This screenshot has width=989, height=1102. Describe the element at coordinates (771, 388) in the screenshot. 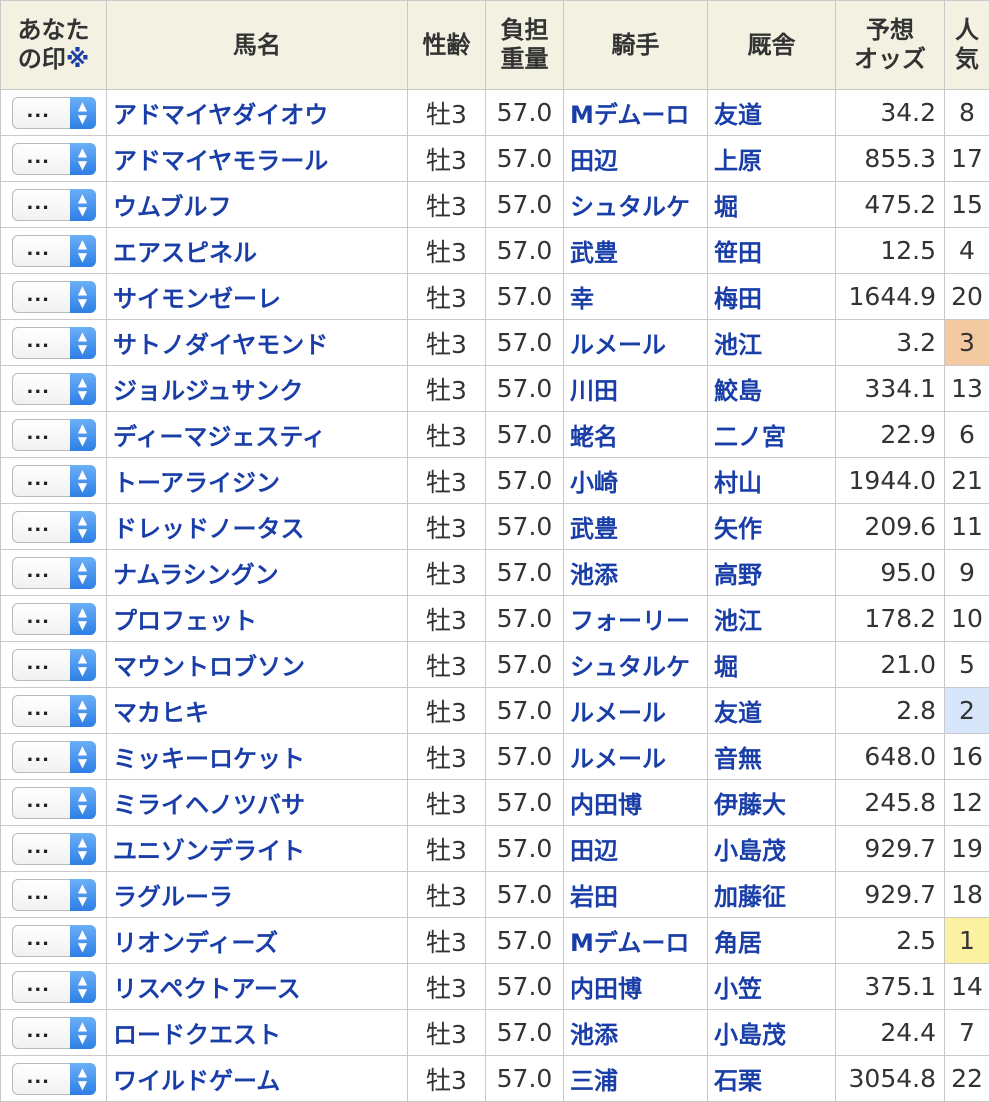

I see `stable-link: 鮫島` at that location.